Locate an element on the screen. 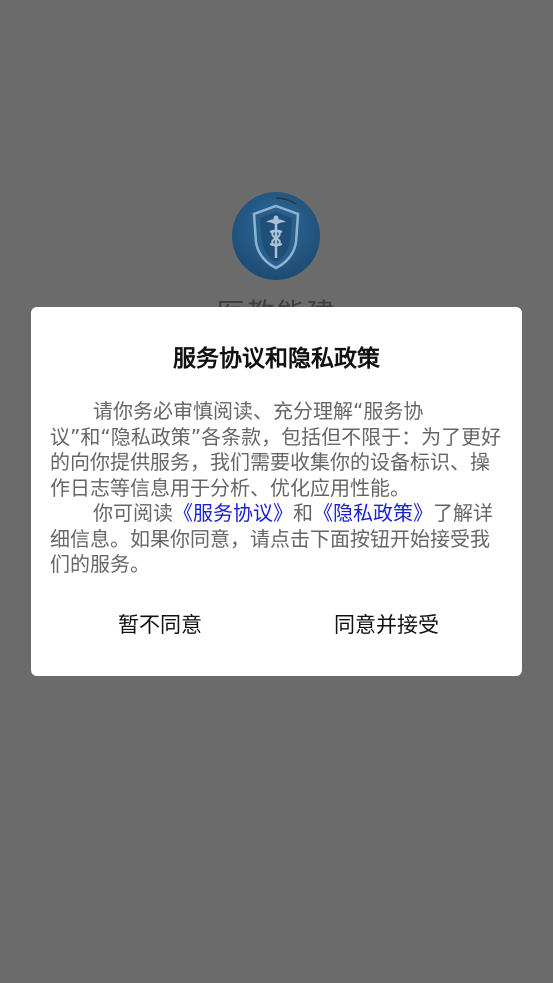 This screenshot has height=983, width=553. app-logo-icon is located at coordinates (276, 236).